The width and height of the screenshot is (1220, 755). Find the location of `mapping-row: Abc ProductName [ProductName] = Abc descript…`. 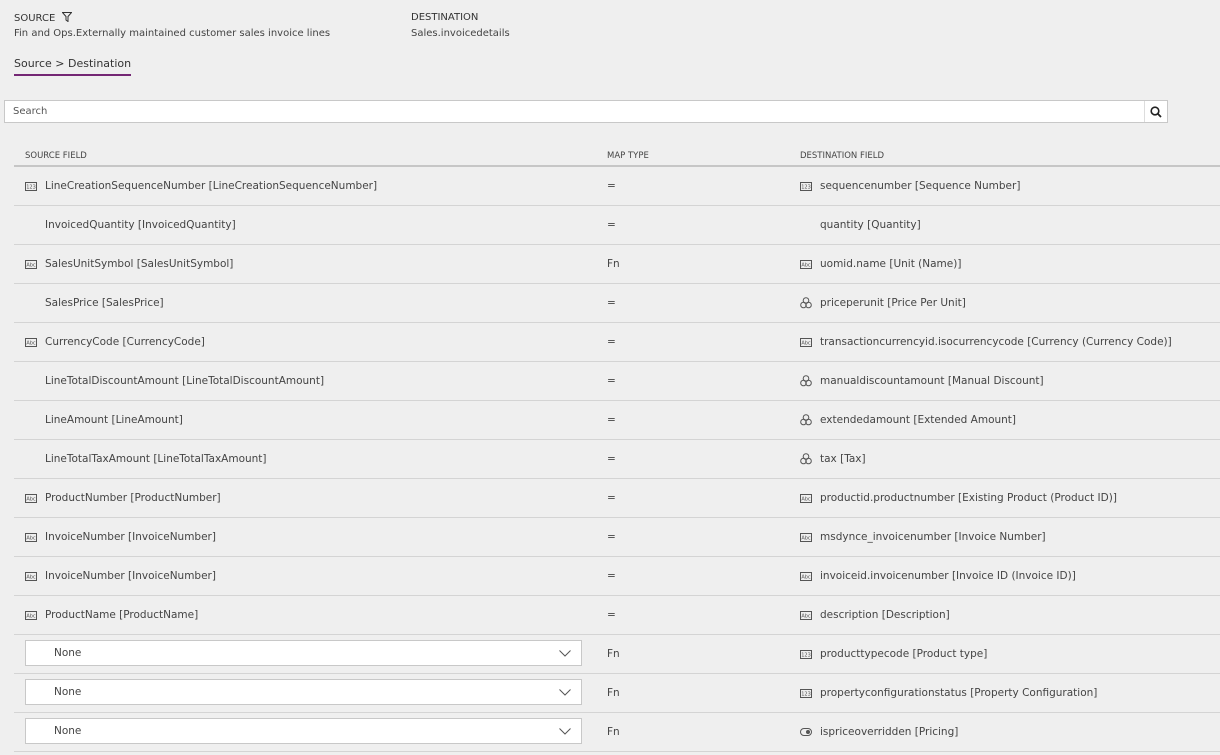

mapping-row: Abc ProductName [ProductName] = Abc descript… is located at coordinates (617, 615).